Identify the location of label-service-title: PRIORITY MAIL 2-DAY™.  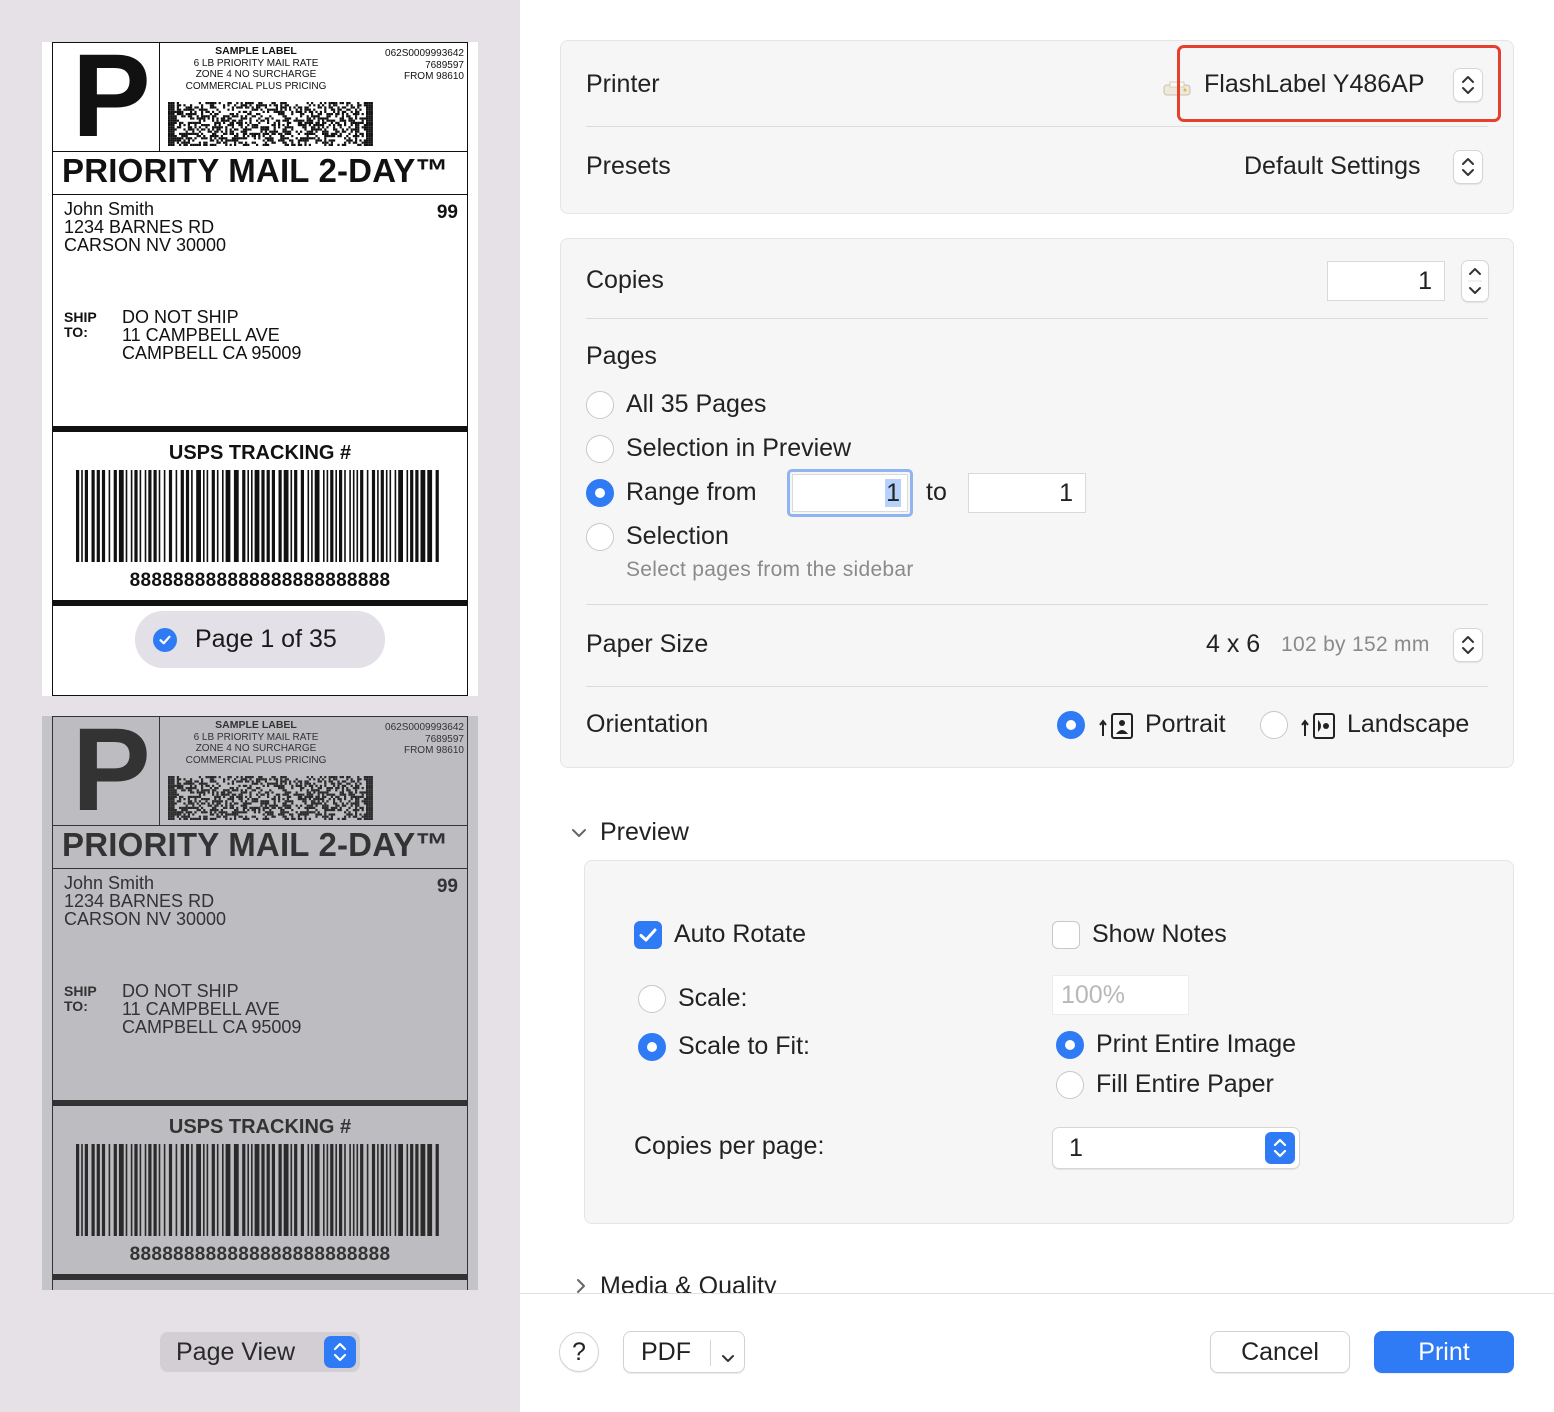
(255, 170).